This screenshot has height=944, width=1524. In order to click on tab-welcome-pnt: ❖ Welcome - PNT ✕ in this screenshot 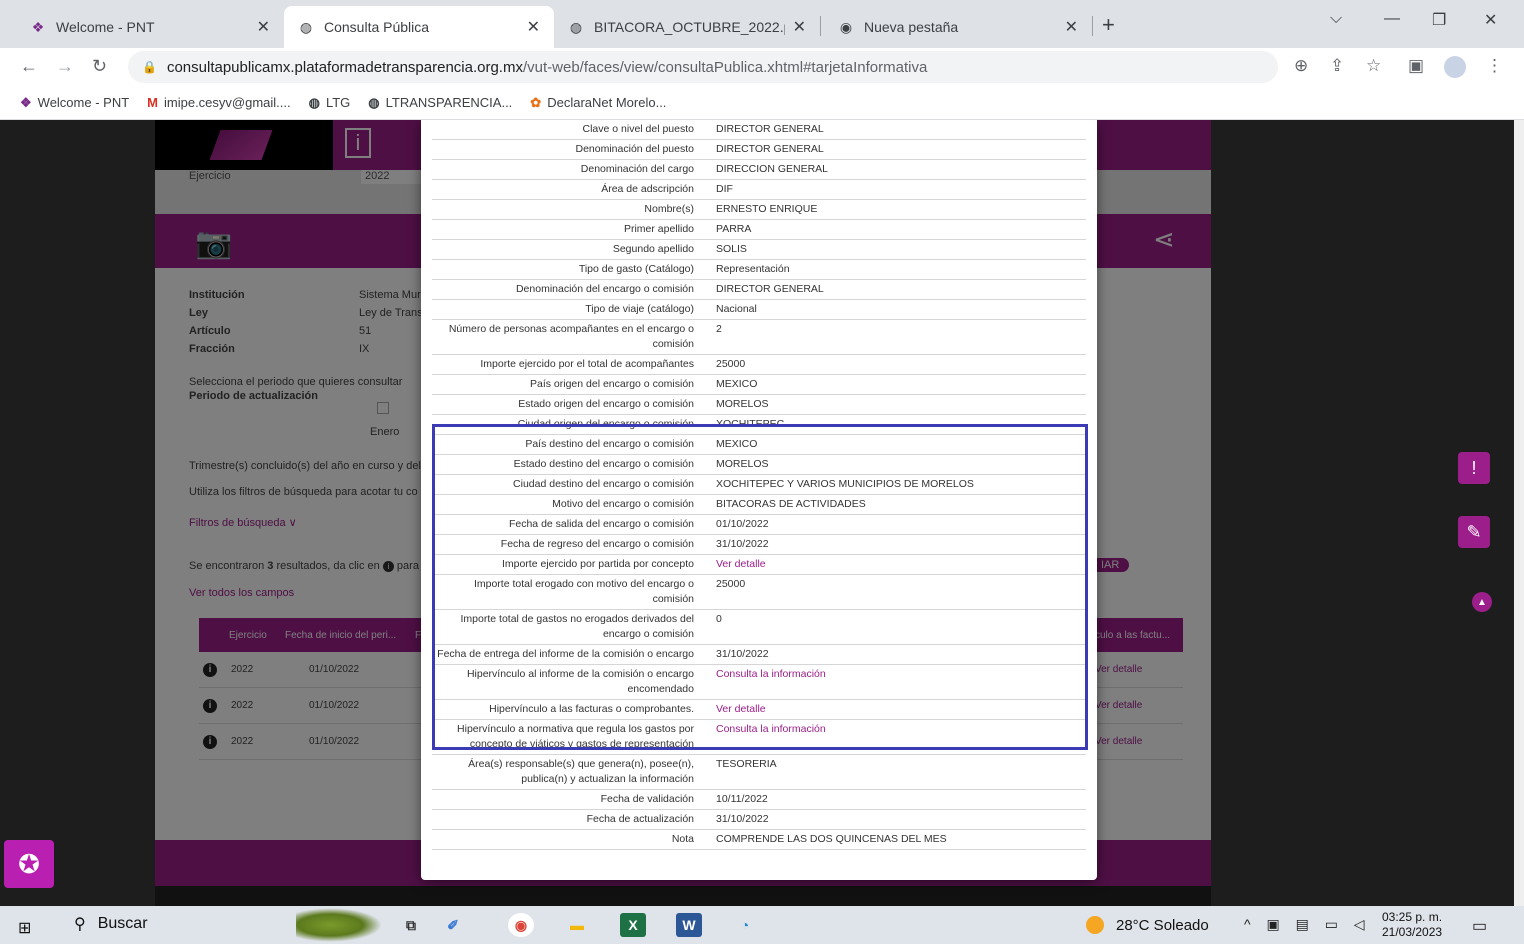, I will do `click(150, 27)`.